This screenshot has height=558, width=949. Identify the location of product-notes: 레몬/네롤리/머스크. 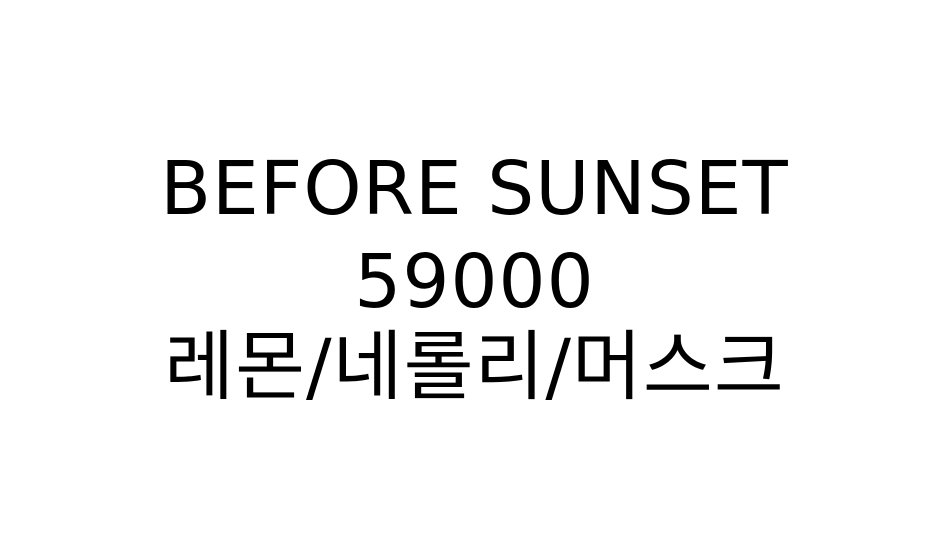
(474, 366).